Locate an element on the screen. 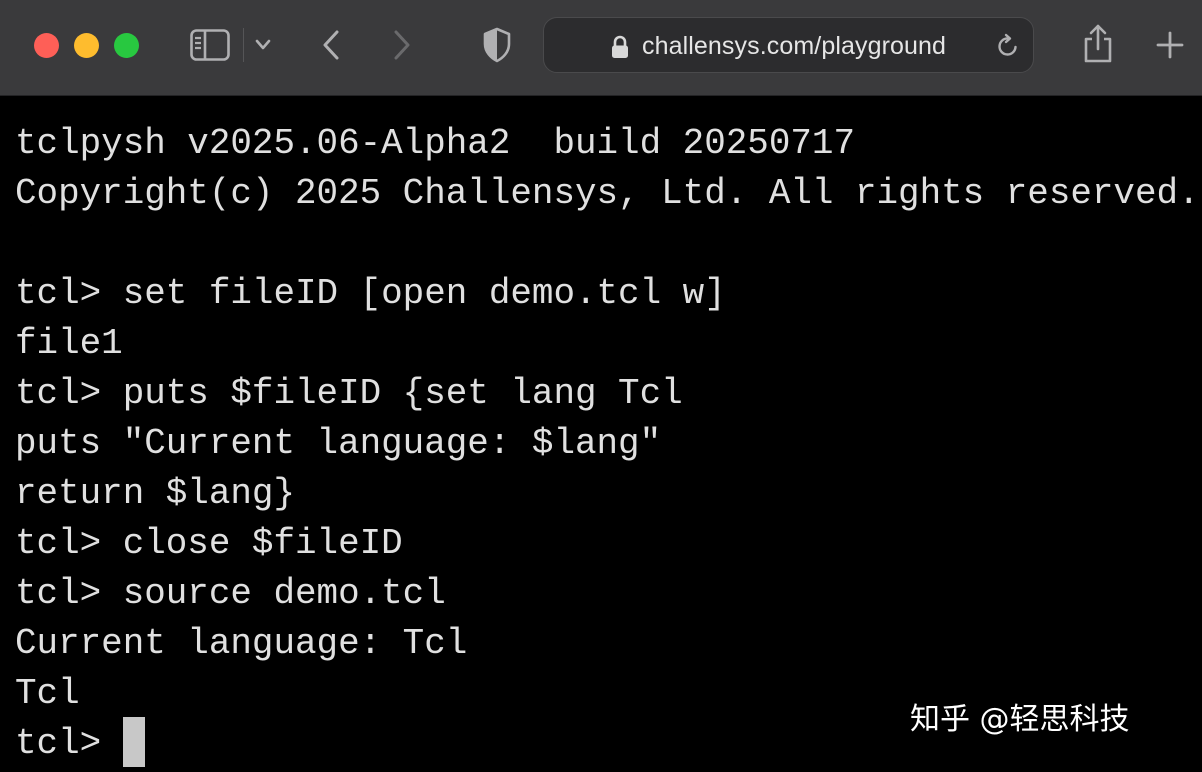 Image resolution: width=1202 pixels, height=772 pixels. url-text: challensys.com/playground is located at coordinates (794, 46).